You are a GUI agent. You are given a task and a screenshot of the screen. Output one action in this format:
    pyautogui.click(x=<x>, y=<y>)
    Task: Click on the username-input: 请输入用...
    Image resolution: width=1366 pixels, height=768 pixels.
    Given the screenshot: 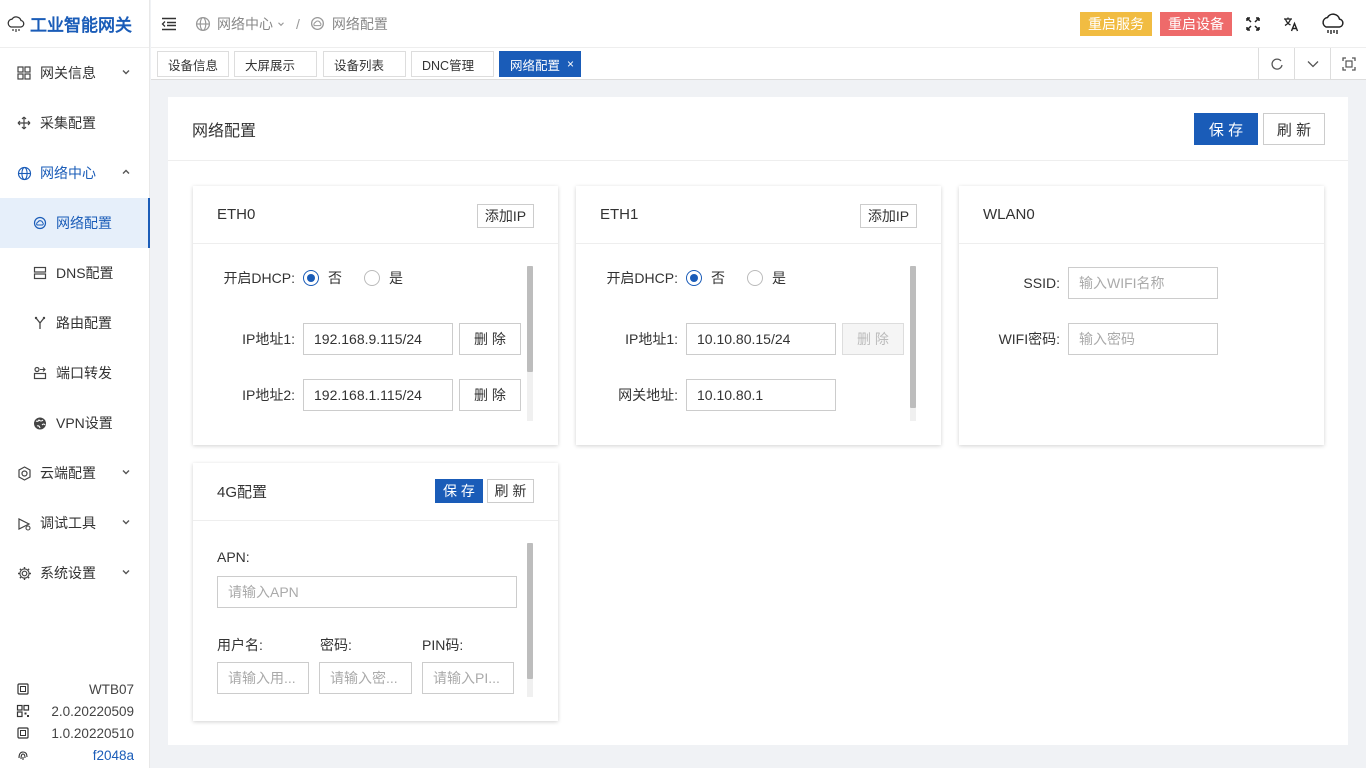 What is the action you would take?
    pyautogui.click(x=263, y=678)
    